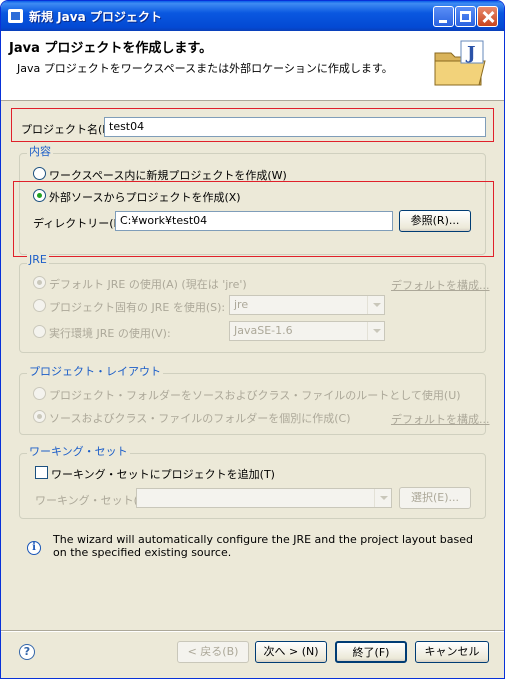  What do you see at coordinates (295, 127) in the screenshot?
I see `project-name-input: test04` at bounding box center [295, 127].